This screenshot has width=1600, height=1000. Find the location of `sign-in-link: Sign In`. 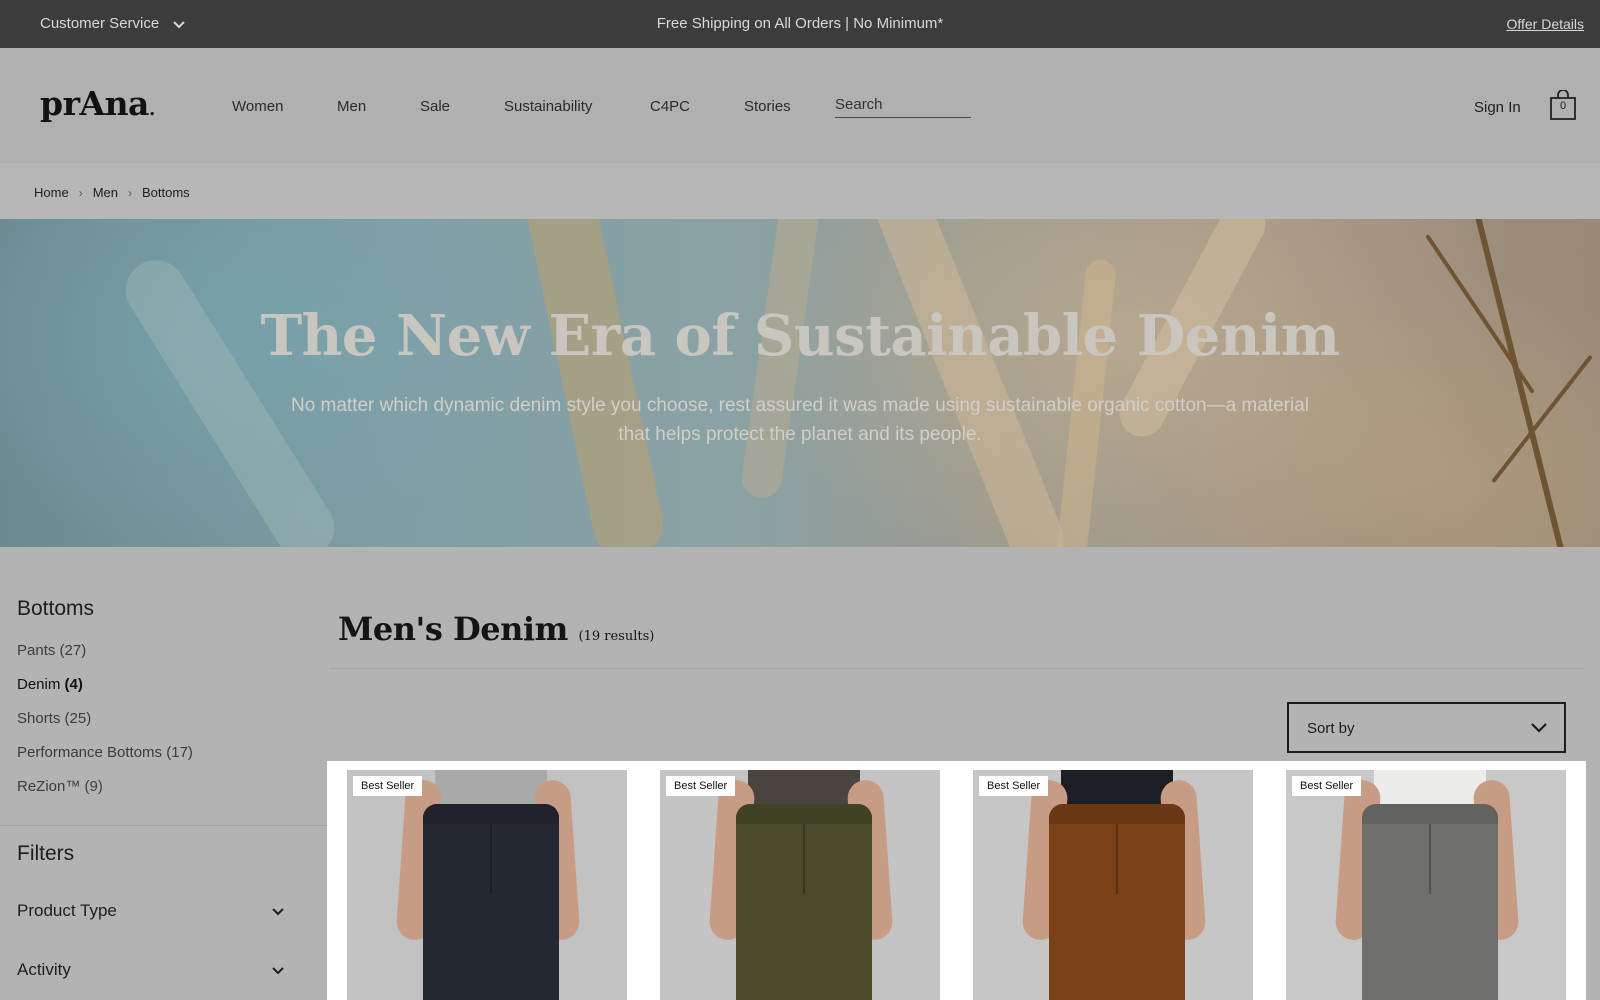

sign-in-link: Sign In is located at coordinates (1497, 107).